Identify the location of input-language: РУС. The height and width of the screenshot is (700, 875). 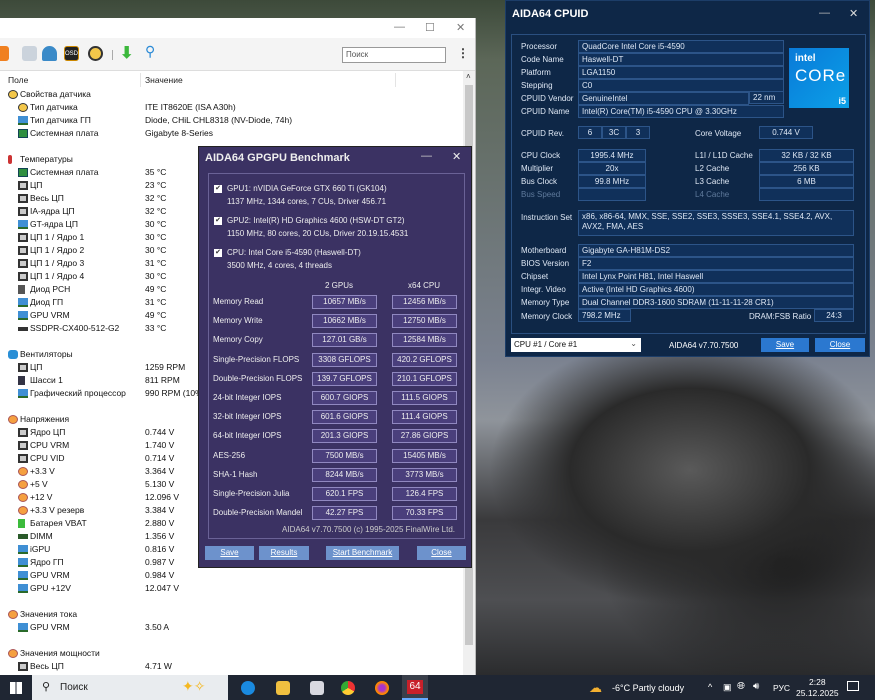
(781, 688).